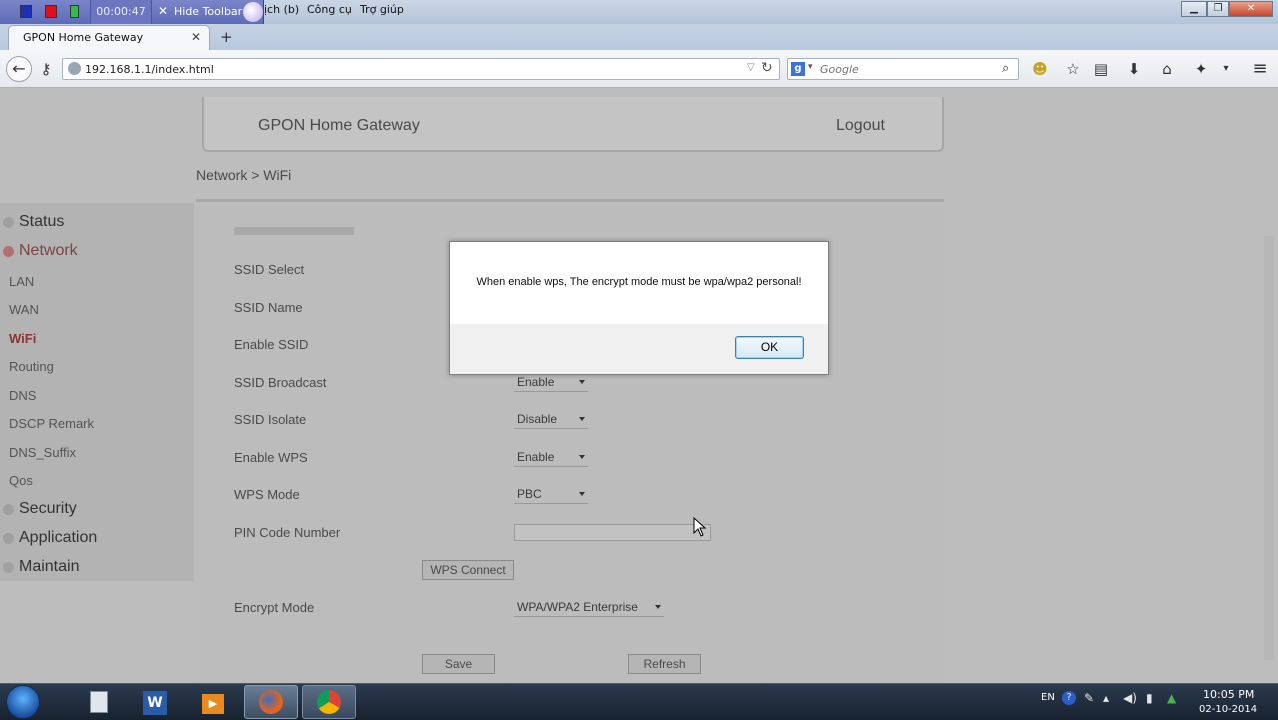 Image resolution: width=1278 pixels, height=720 pixels. Describe the element at coordinates (41, 567) in the screenshot. I see `nav-category-maintain: Maintain` at that location.